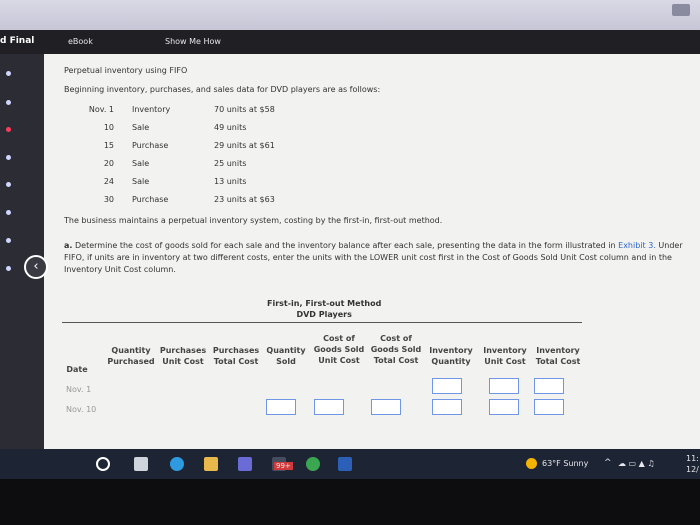  Describe the element at coordinates (244, 109) in the screenshot. I see `transaction-qty: 70 units at $58` at that location.